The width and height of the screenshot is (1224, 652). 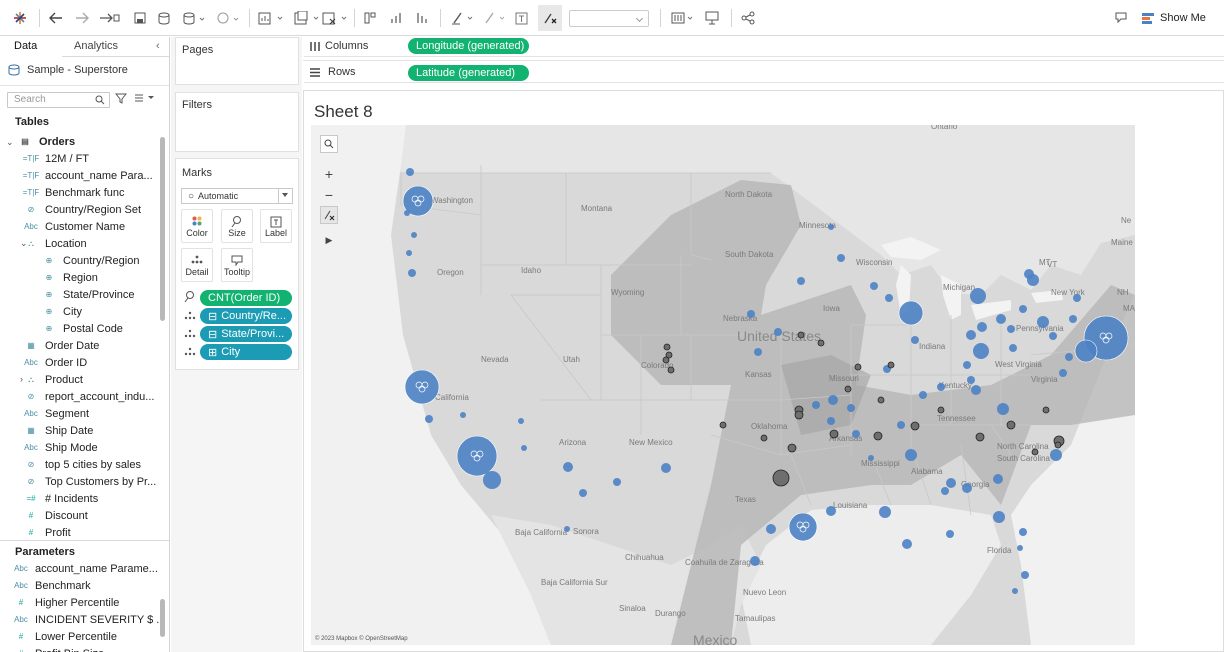 I want to click on zoom-in-icon: +, so click(x=329, y=174).